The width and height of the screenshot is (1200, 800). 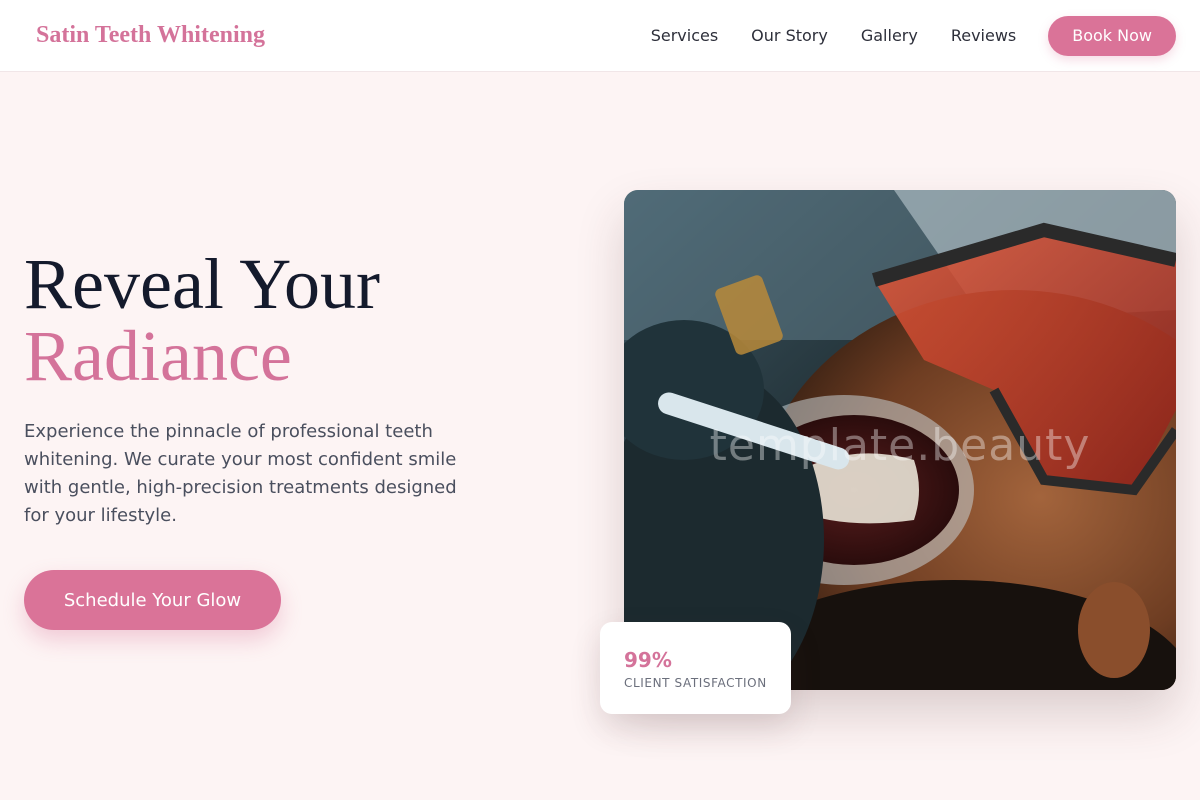 What do you see at coordinates (695, 683) in the screenshot?
I see `satisfaction-label: CLIENT SATISFACTION` at bounding box center [695, 683].